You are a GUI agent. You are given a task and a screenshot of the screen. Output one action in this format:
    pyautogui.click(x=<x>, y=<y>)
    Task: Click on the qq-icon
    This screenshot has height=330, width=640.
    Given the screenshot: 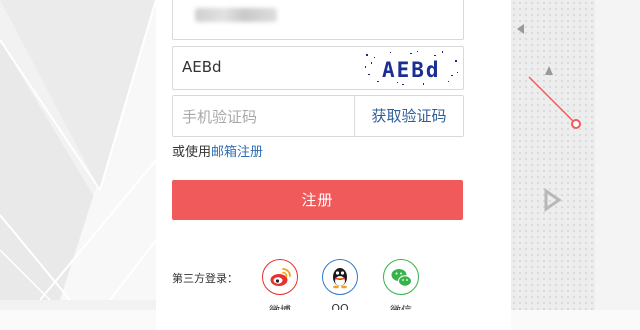 What is the action you would take?
    pyautogui.click(x=340, y=278)
    